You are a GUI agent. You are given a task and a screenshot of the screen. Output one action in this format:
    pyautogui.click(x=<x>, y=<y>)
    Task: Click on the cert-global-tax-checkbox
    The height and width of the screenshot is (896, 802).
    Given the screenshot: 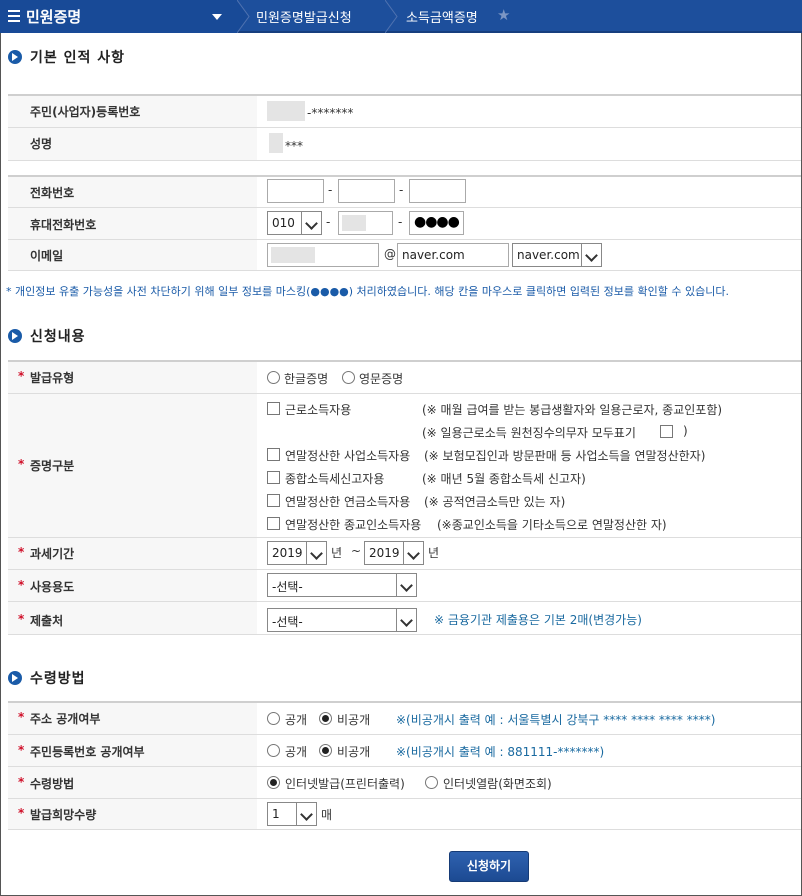 What is the action you would take?
    pyautogui.click(x=273, y=477)
    